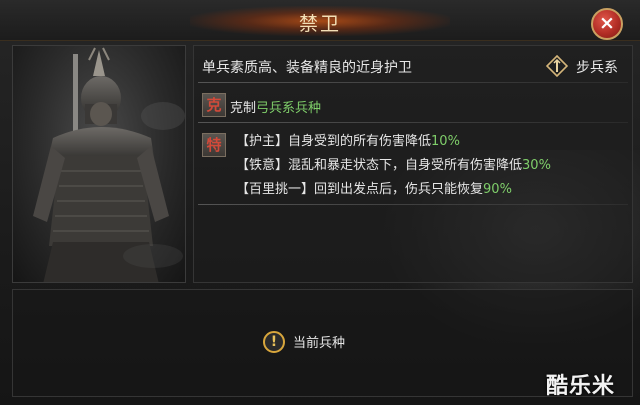  Describe the element at coordinates (399, 189) in the screenshot. I see `trait-text: 回到出发点后，伤兵只能恢复` at that location.